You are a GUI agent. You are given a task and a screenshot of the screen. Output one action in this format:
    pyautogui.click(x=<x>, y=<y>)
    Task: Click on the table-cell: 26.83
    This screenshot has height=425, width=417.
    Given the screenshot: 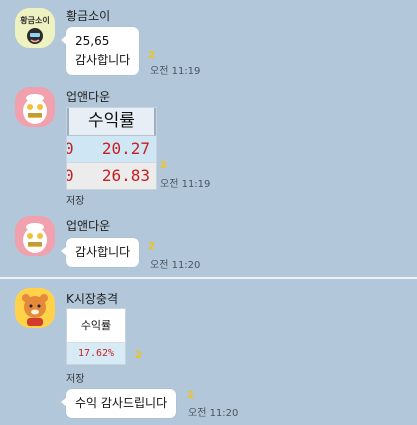 What is the action you would take?
    pyautogui.click(x=125, y=175)
    